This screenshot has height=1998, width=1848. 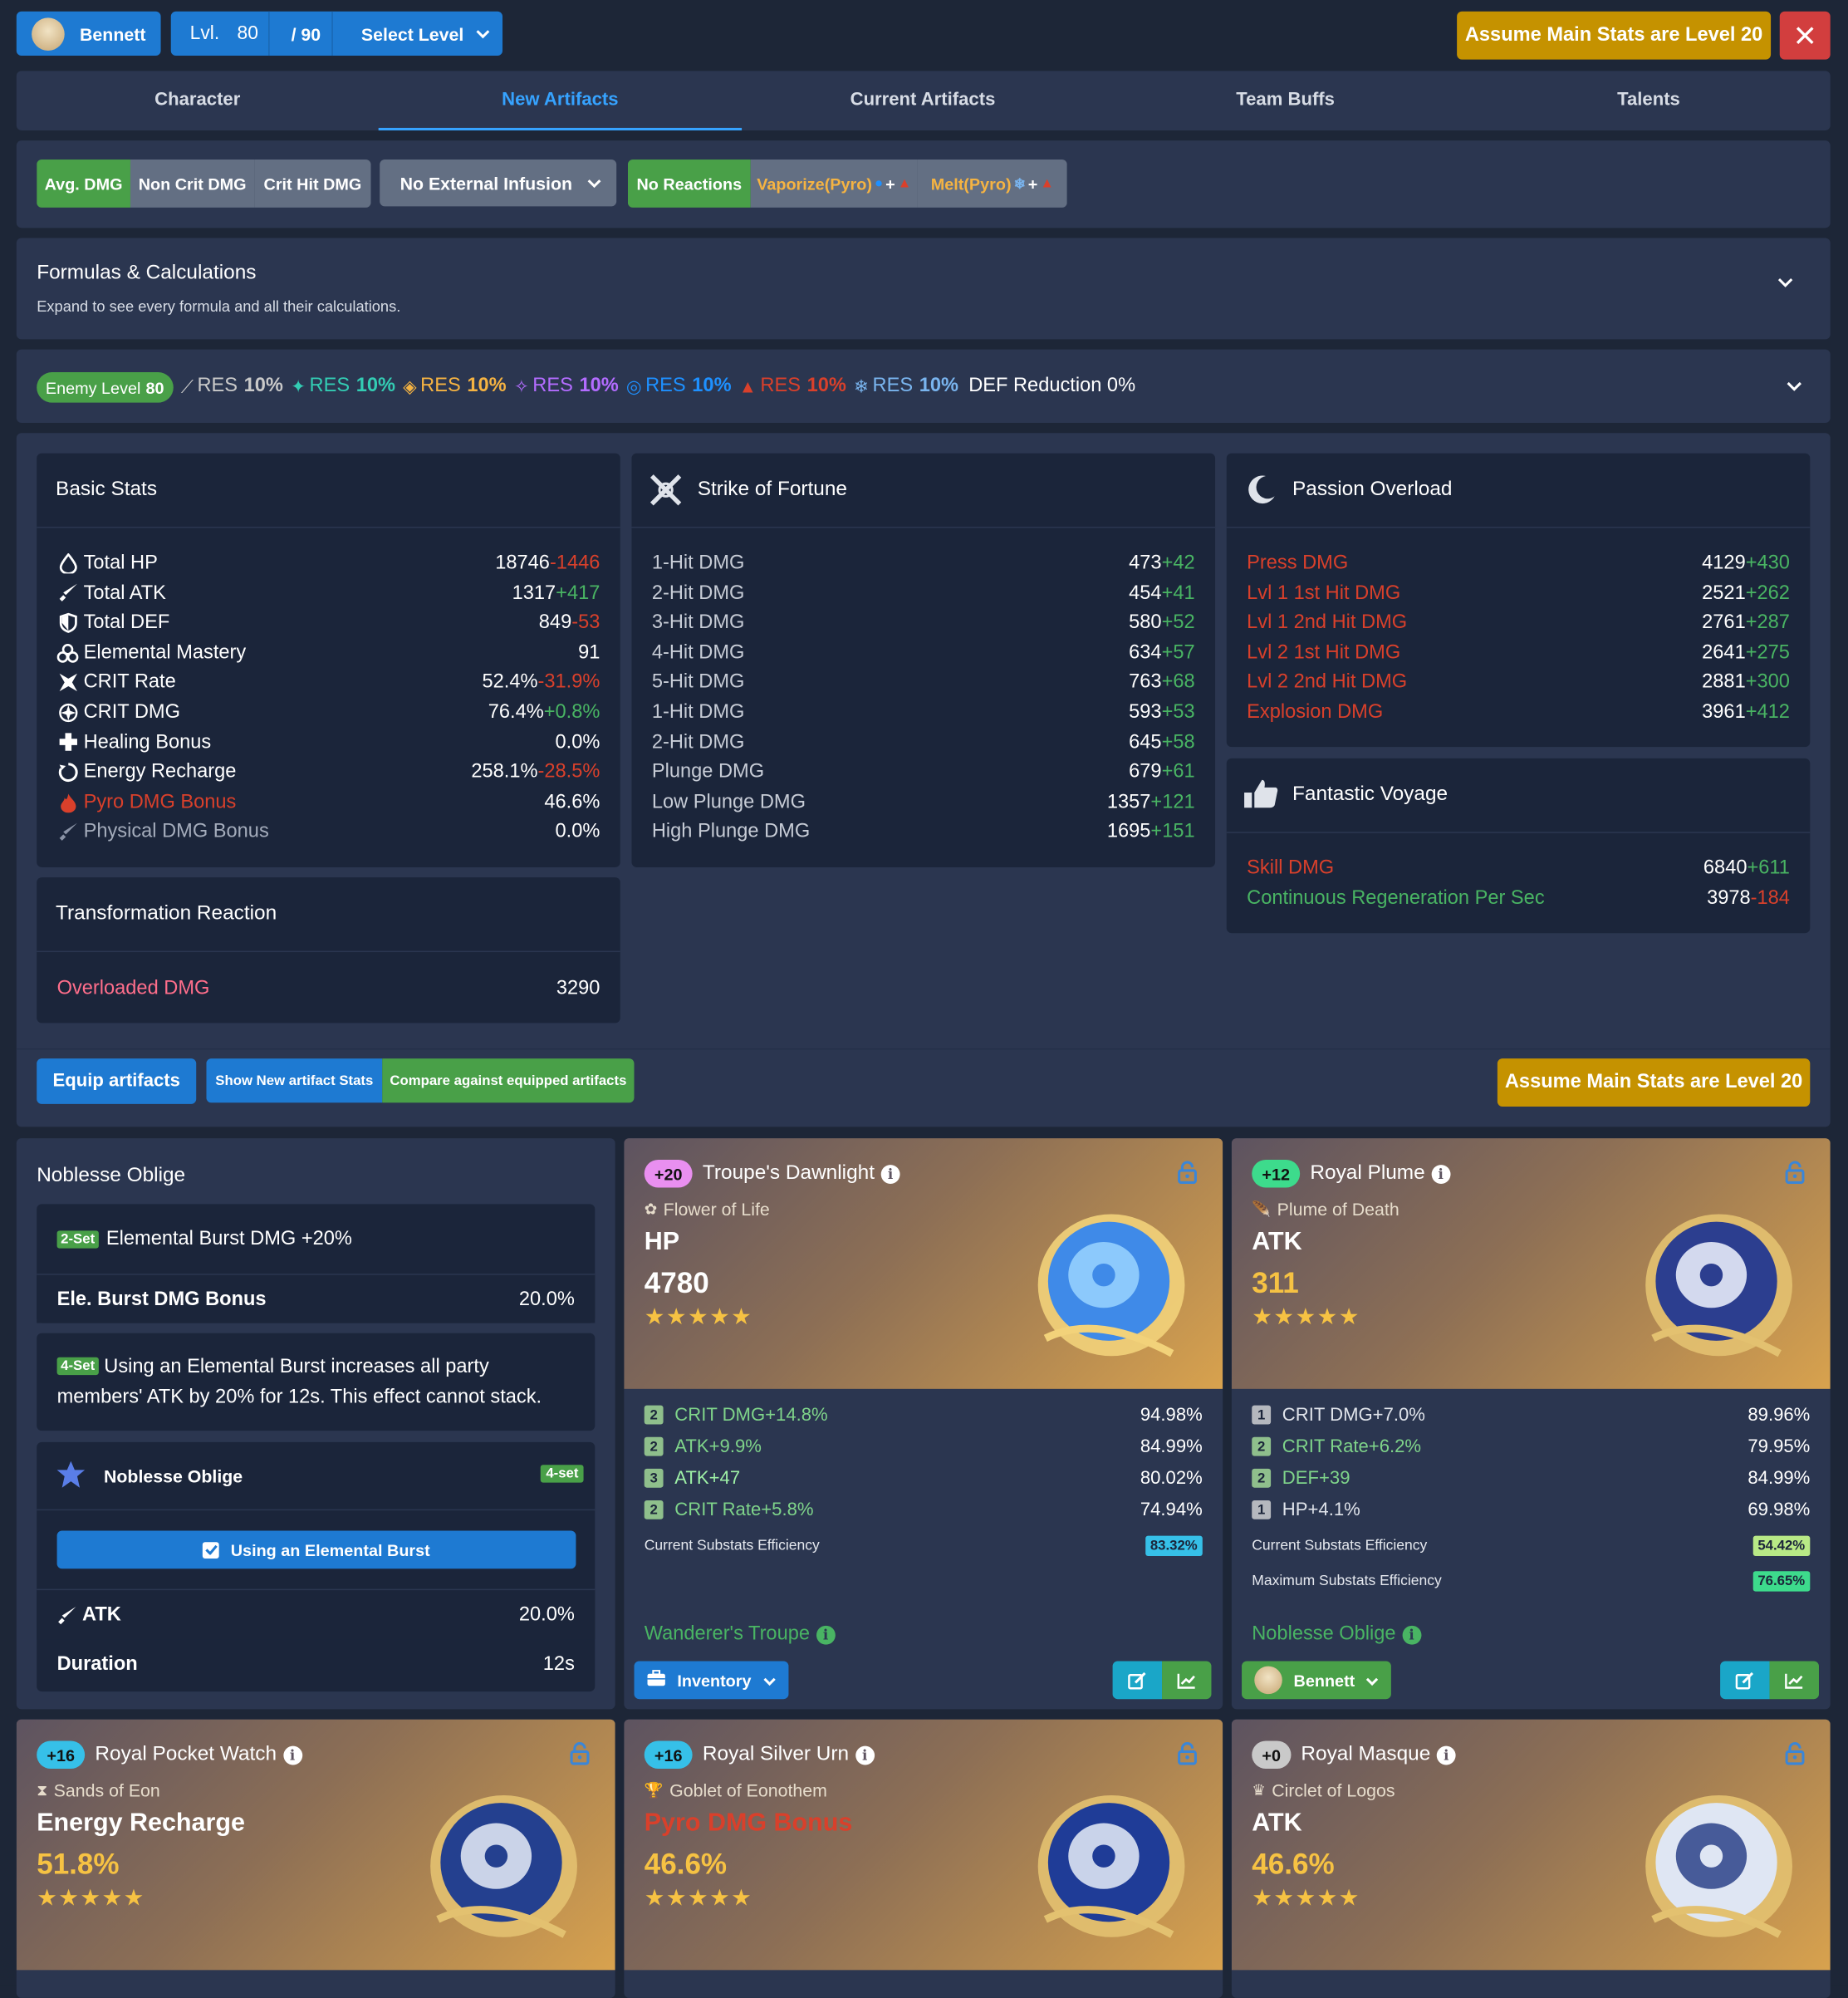 What do you see at coordinates (112, 1175) in the screenshot?
I see `set-title: Noblesse Oblige` at bounding box center [112, 1175].